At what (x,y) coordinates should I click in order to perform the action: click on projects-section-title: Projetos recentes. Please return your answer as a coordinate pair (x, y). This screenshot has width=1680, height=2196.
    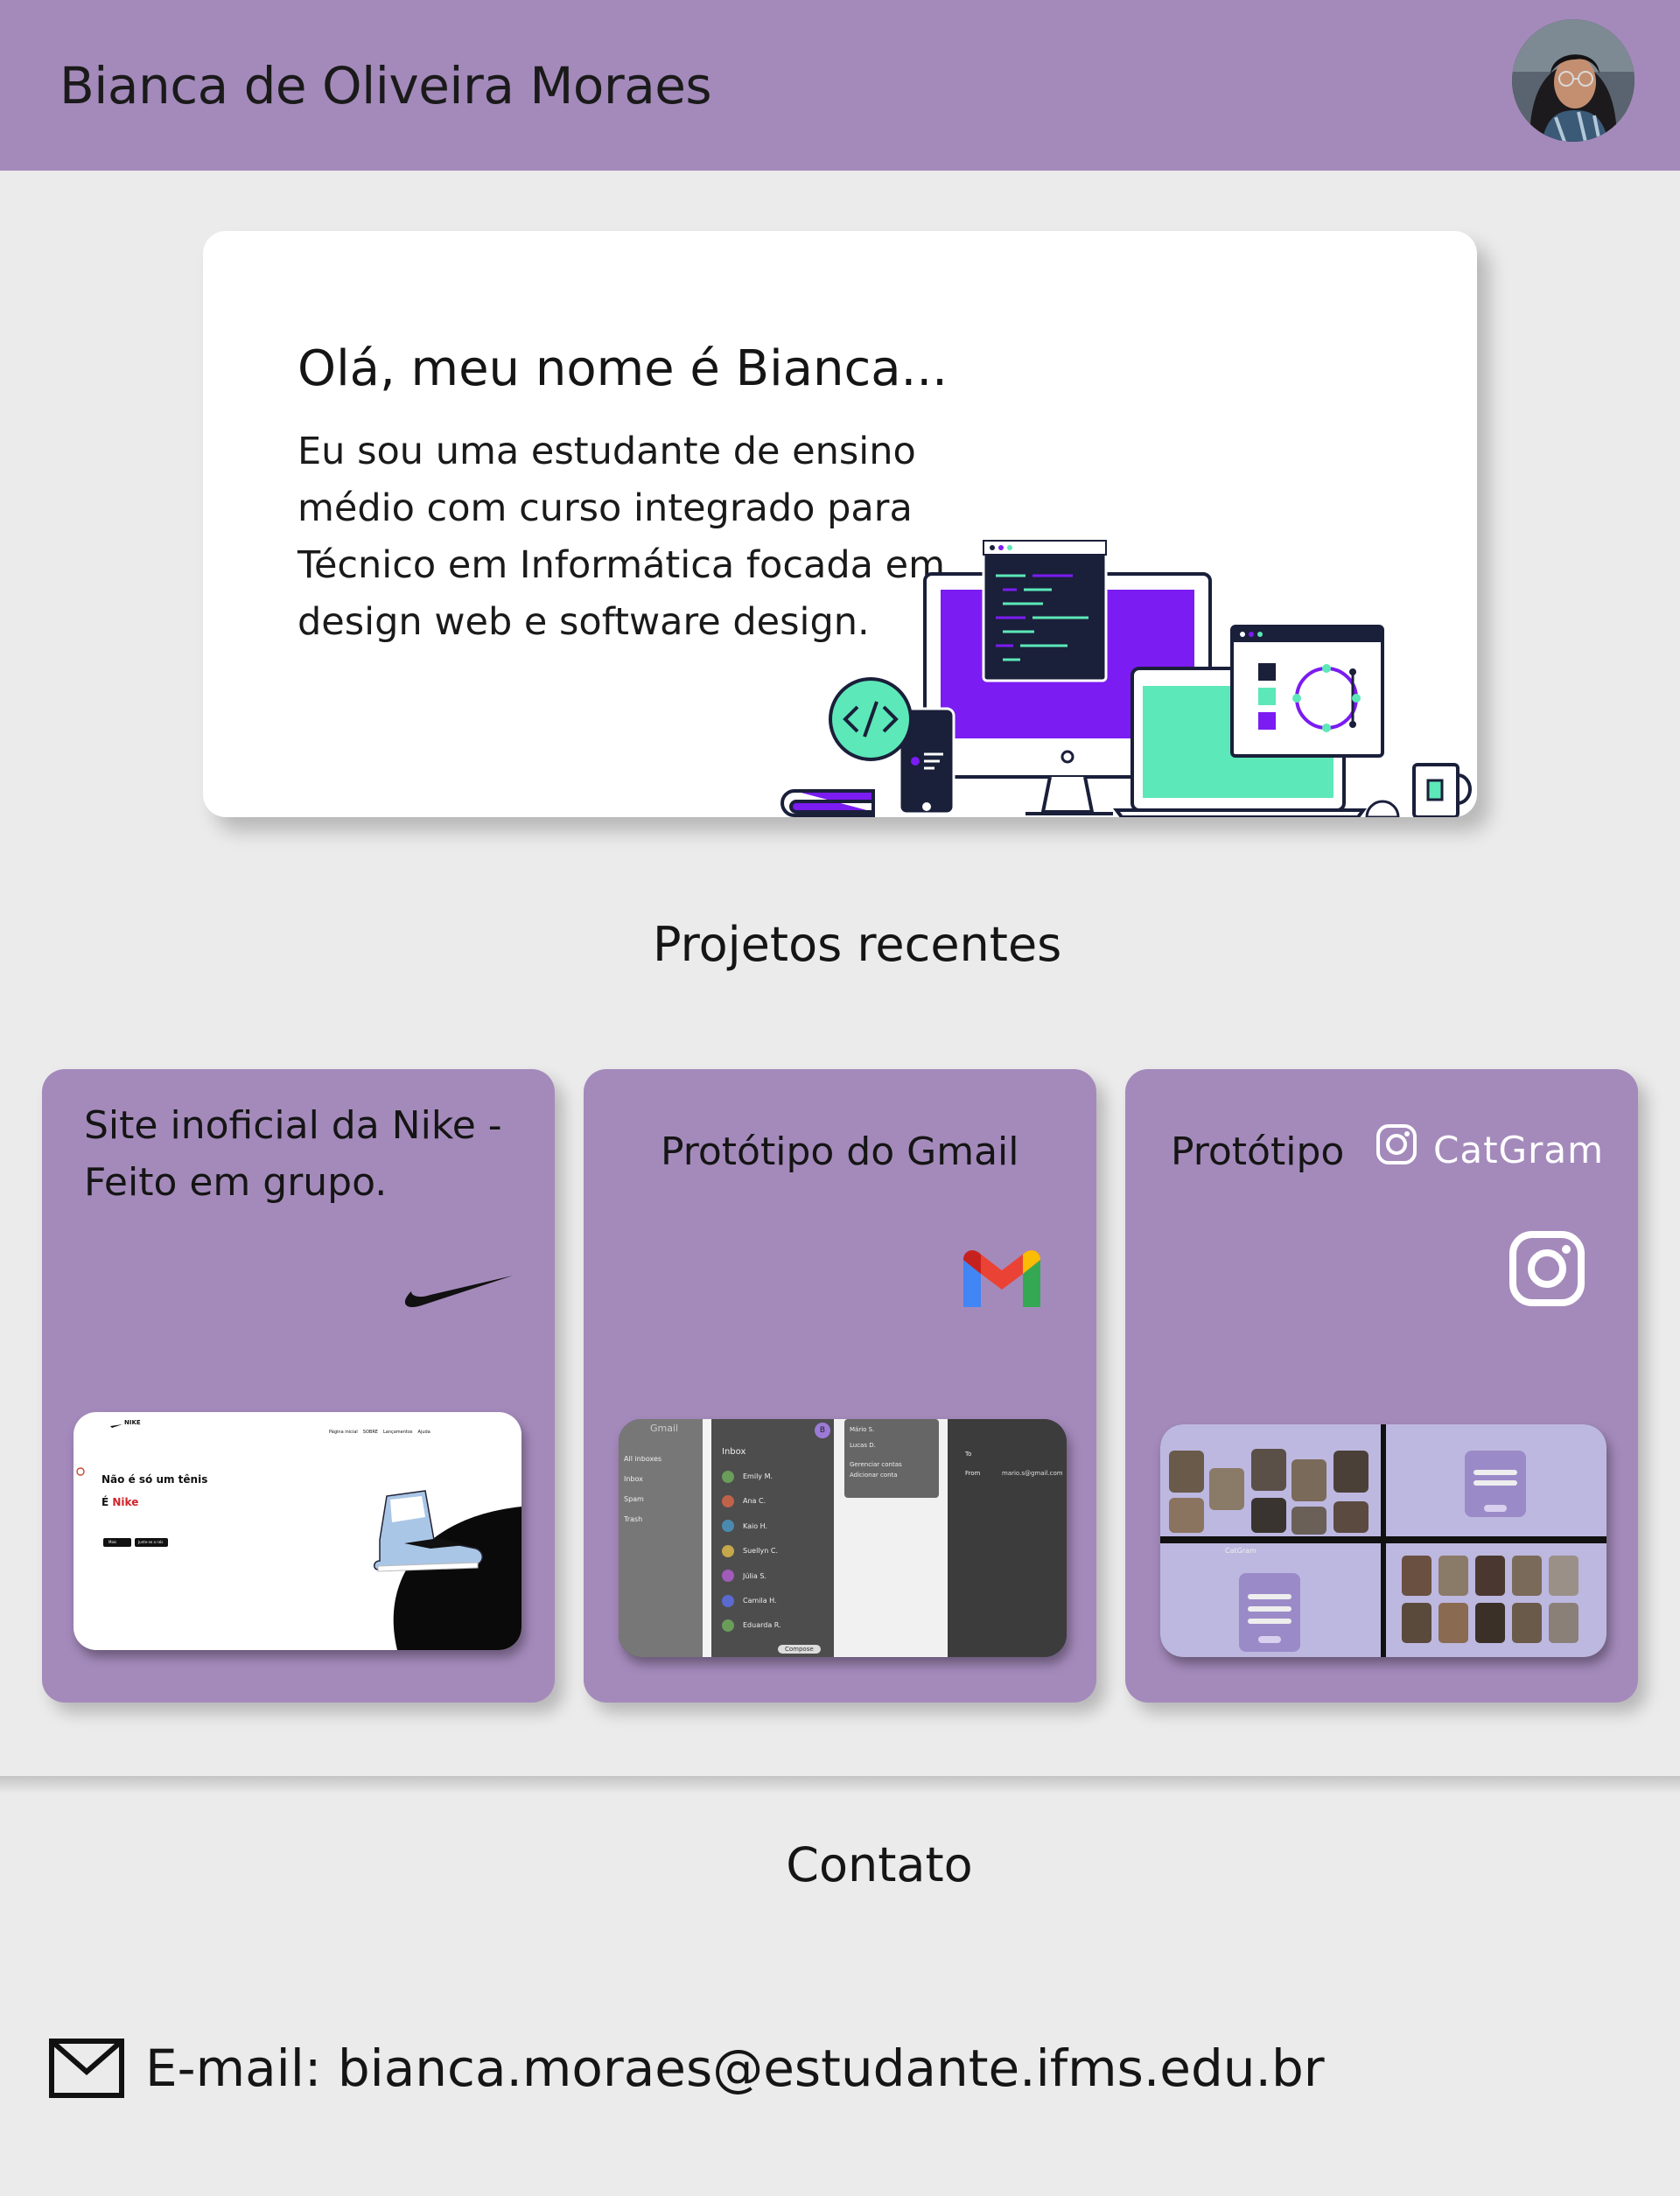
    Looking at the image, I should click on (857, 944).